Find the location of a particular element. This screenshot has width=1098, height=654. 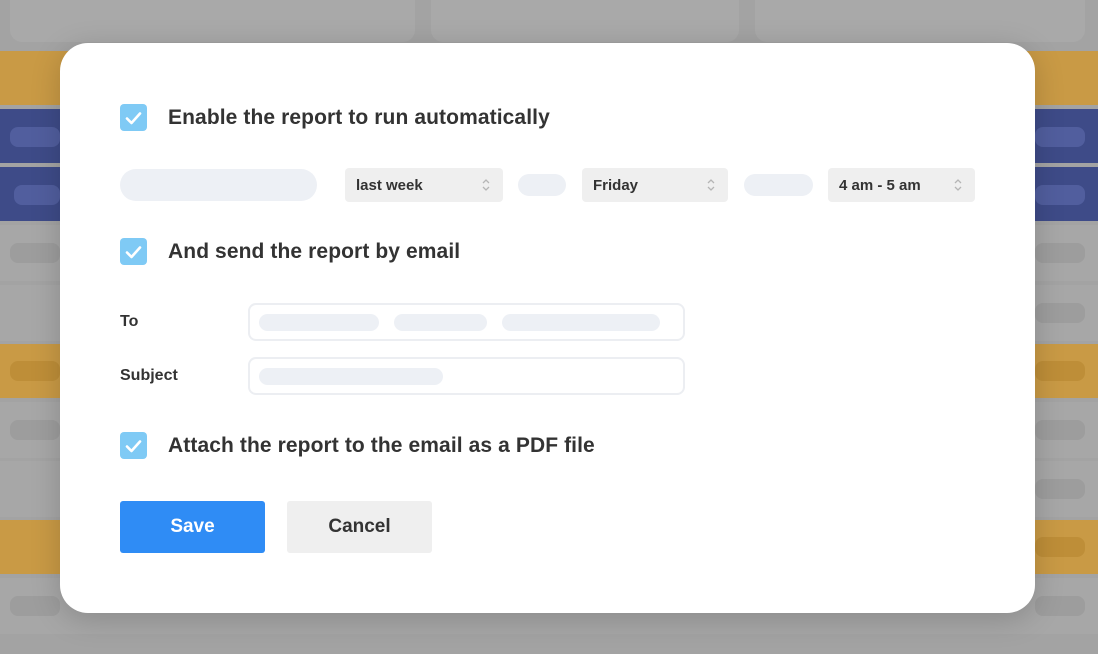

subject-text-placeholder is located at coordinates (351, 376).